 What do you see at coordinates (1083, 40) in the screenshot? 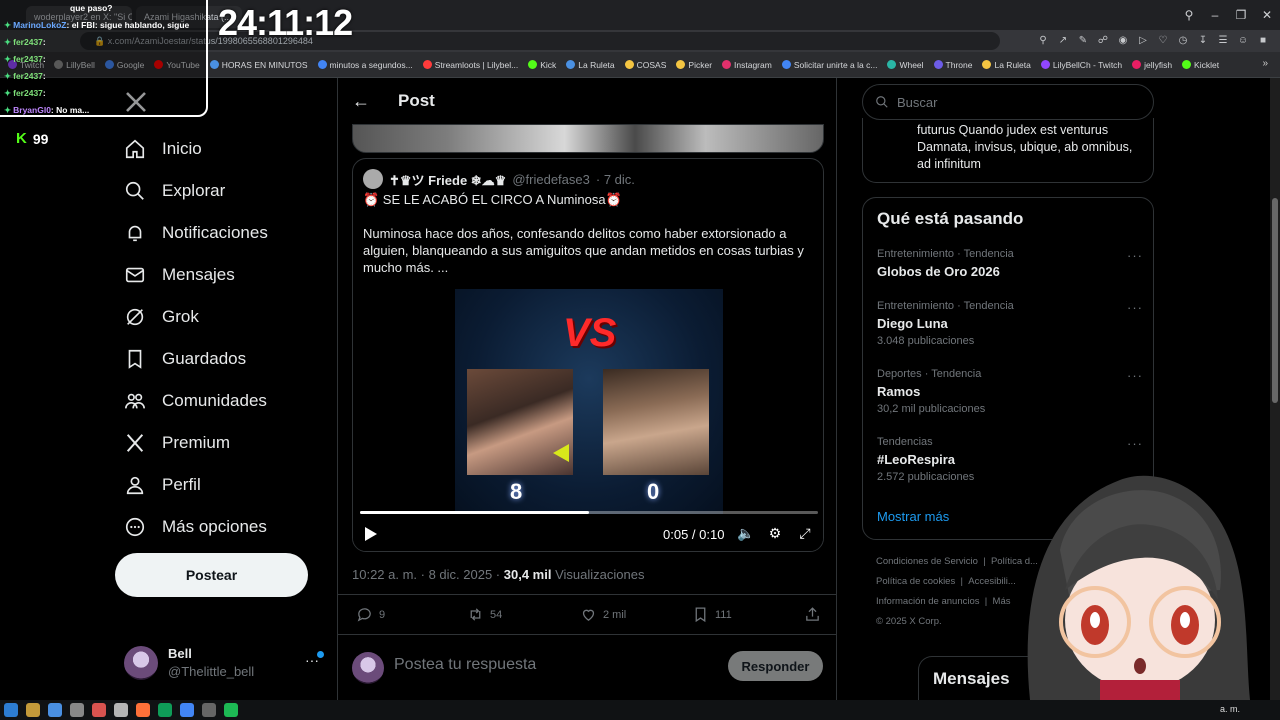
I see `edit-icon: ✎` at bounding box center [1083, 40].